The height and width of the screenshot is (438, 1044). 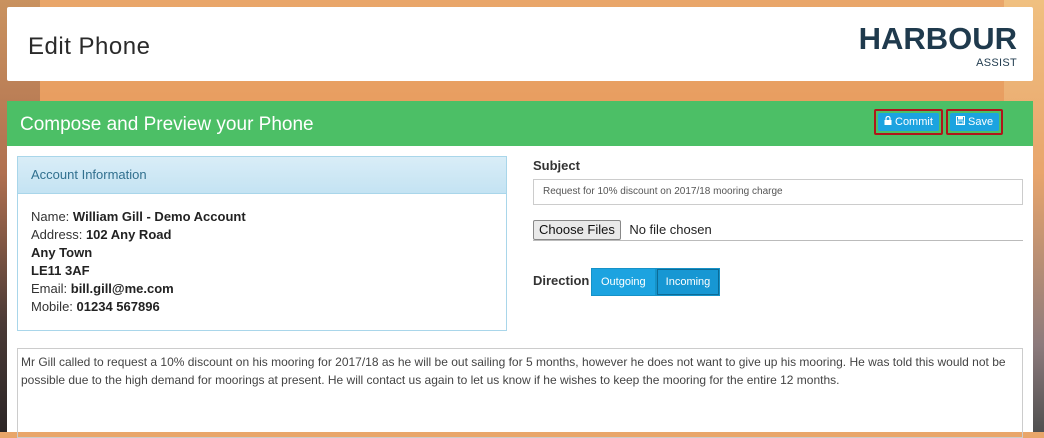 What do you see at coordinates (57, 234) in the screenshot?
I see `address-label: Address:` at bounding box center [57, 234].